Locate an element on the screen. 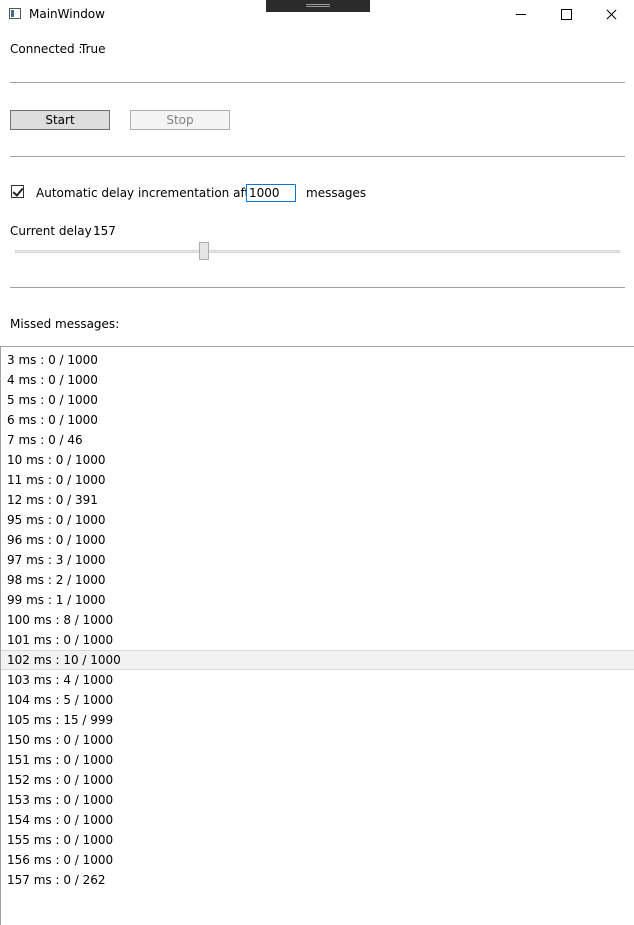 The image size is (634, 925). delay-slider-thumb is located at coordinates (204, 251).